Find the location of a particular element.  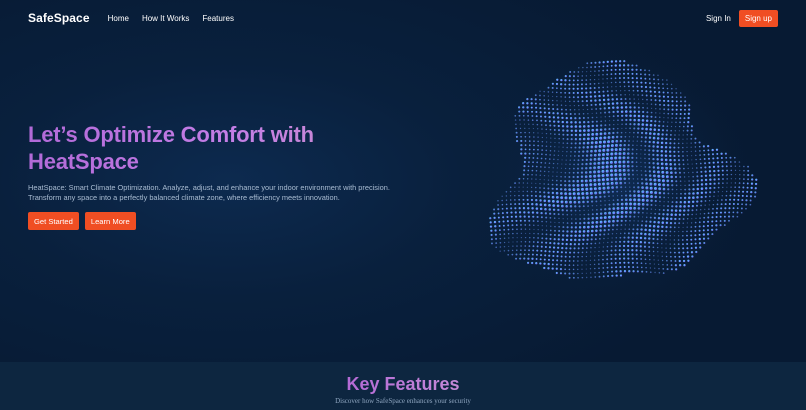

nav-link-features: Features is located at coordinates (218, 18).